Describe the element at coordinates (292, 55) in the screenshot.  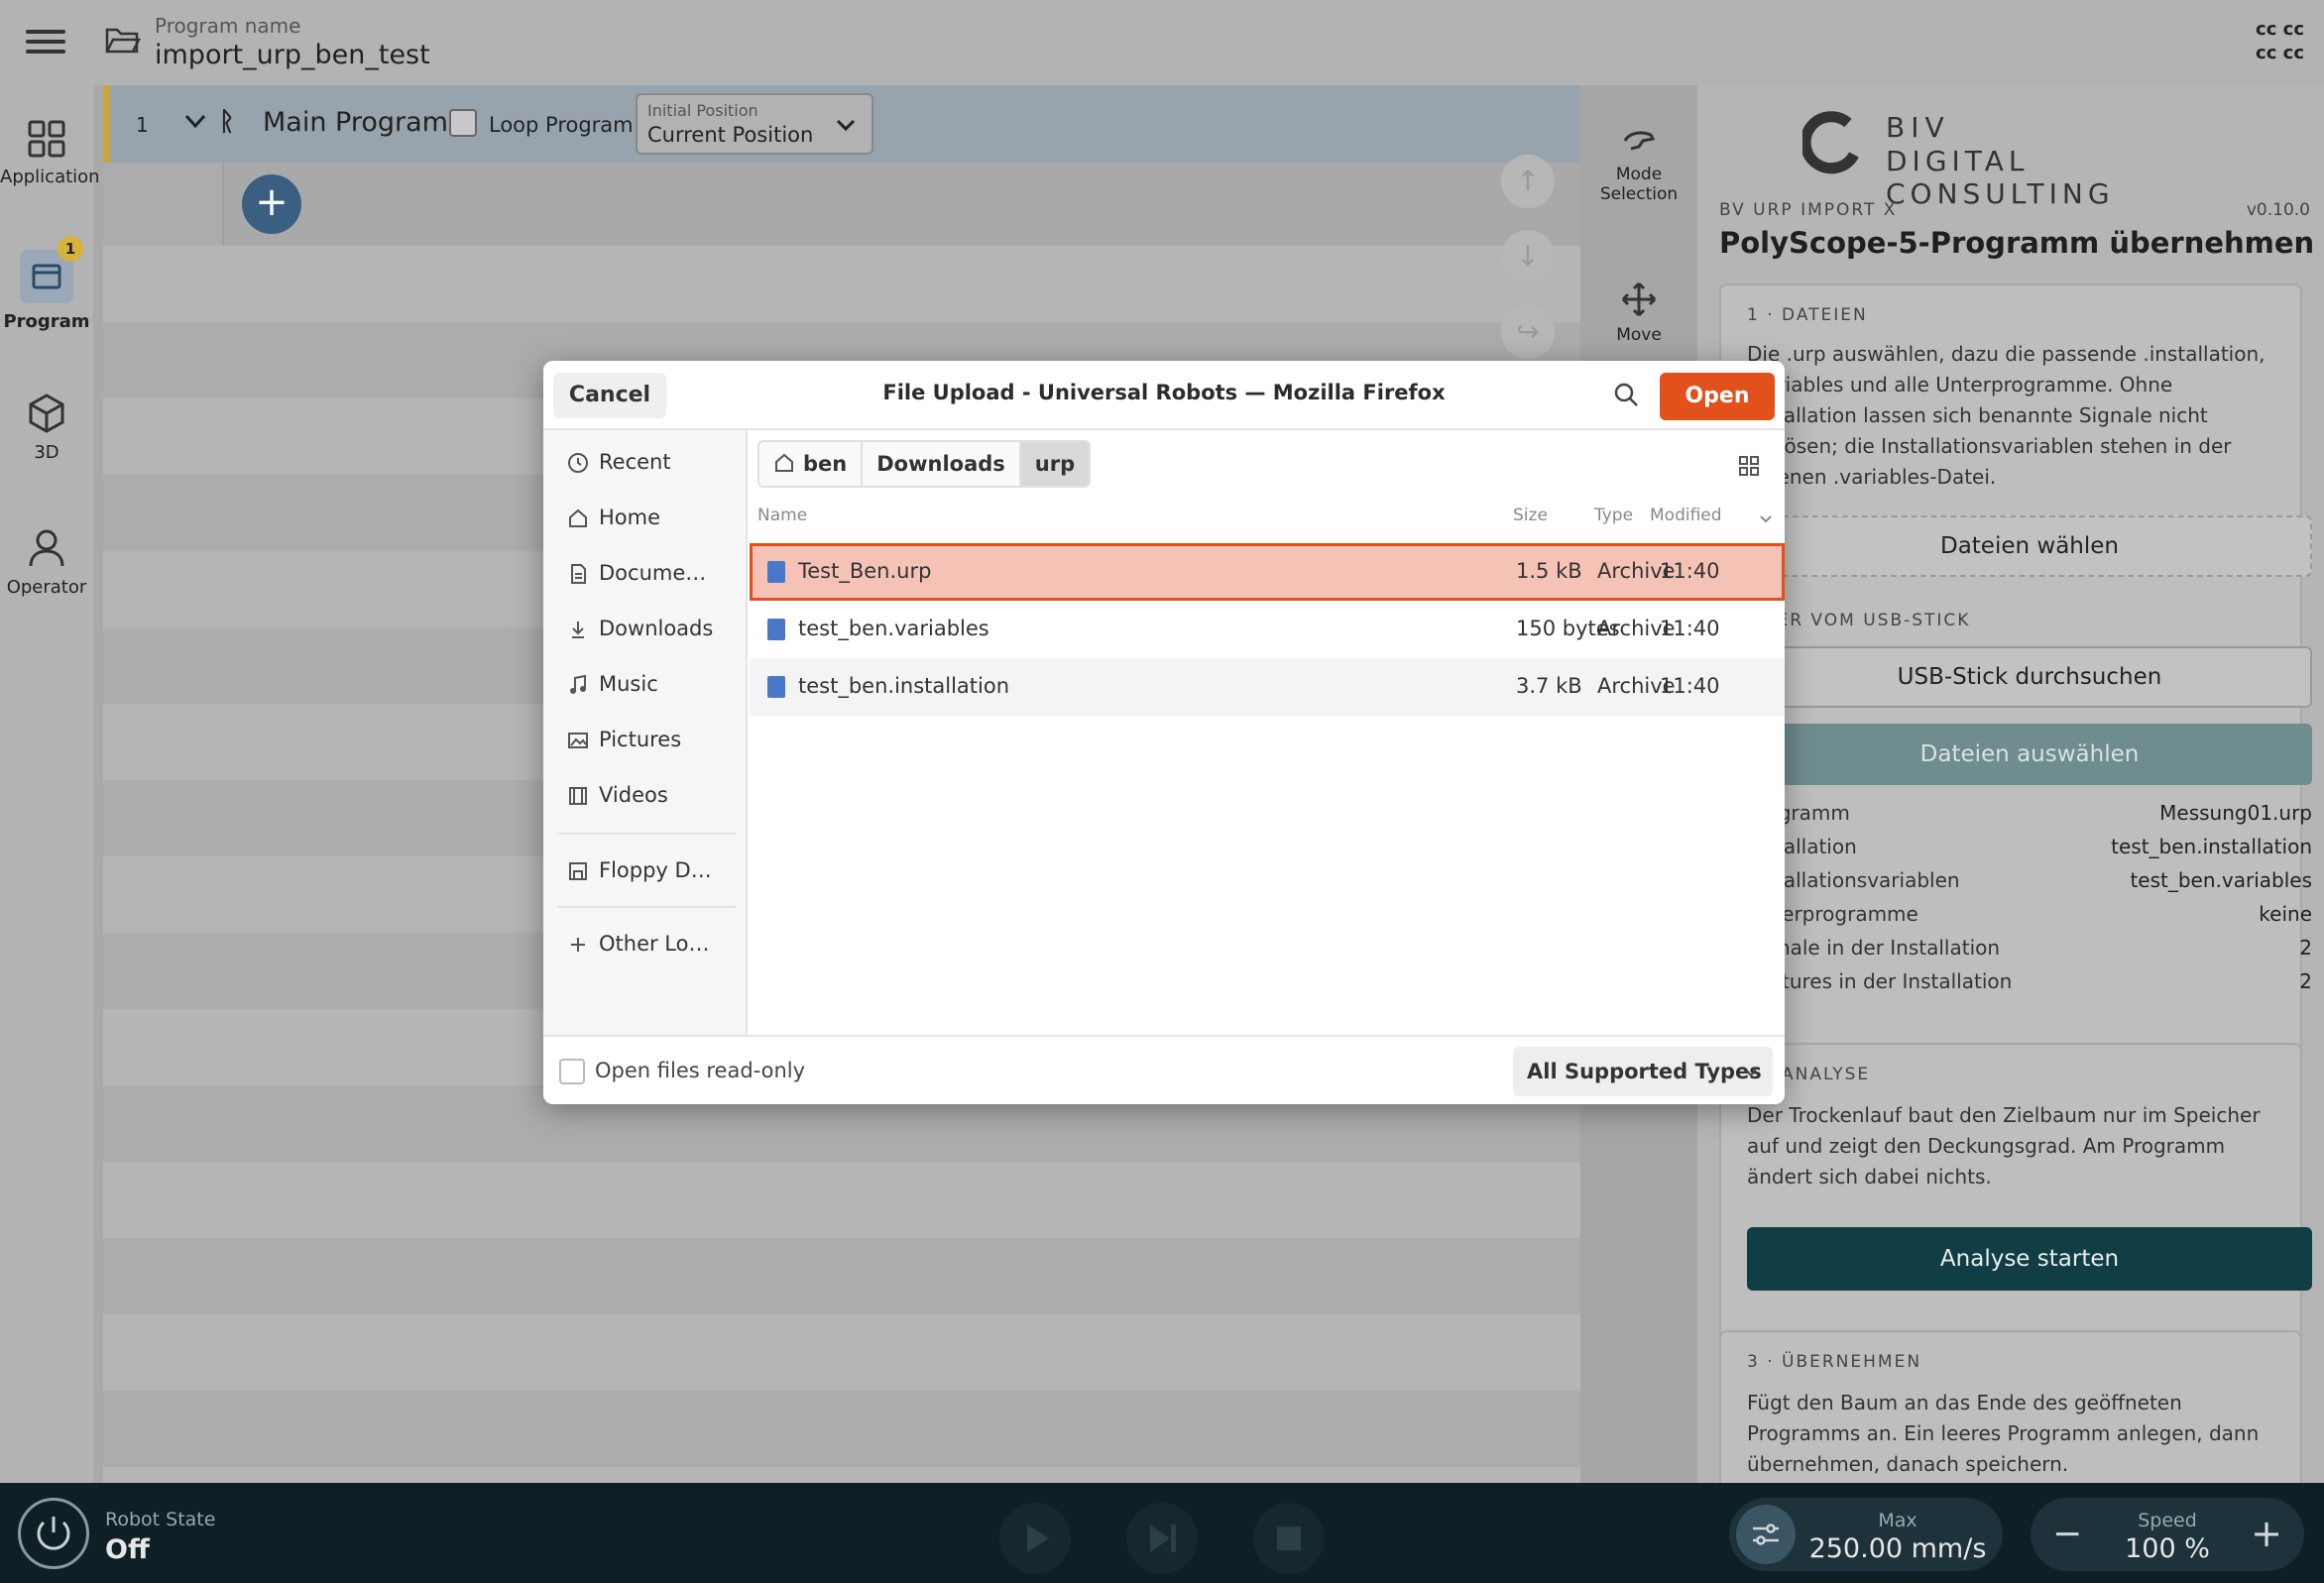
I see `program-name: import_urp_ben_test` at that location.